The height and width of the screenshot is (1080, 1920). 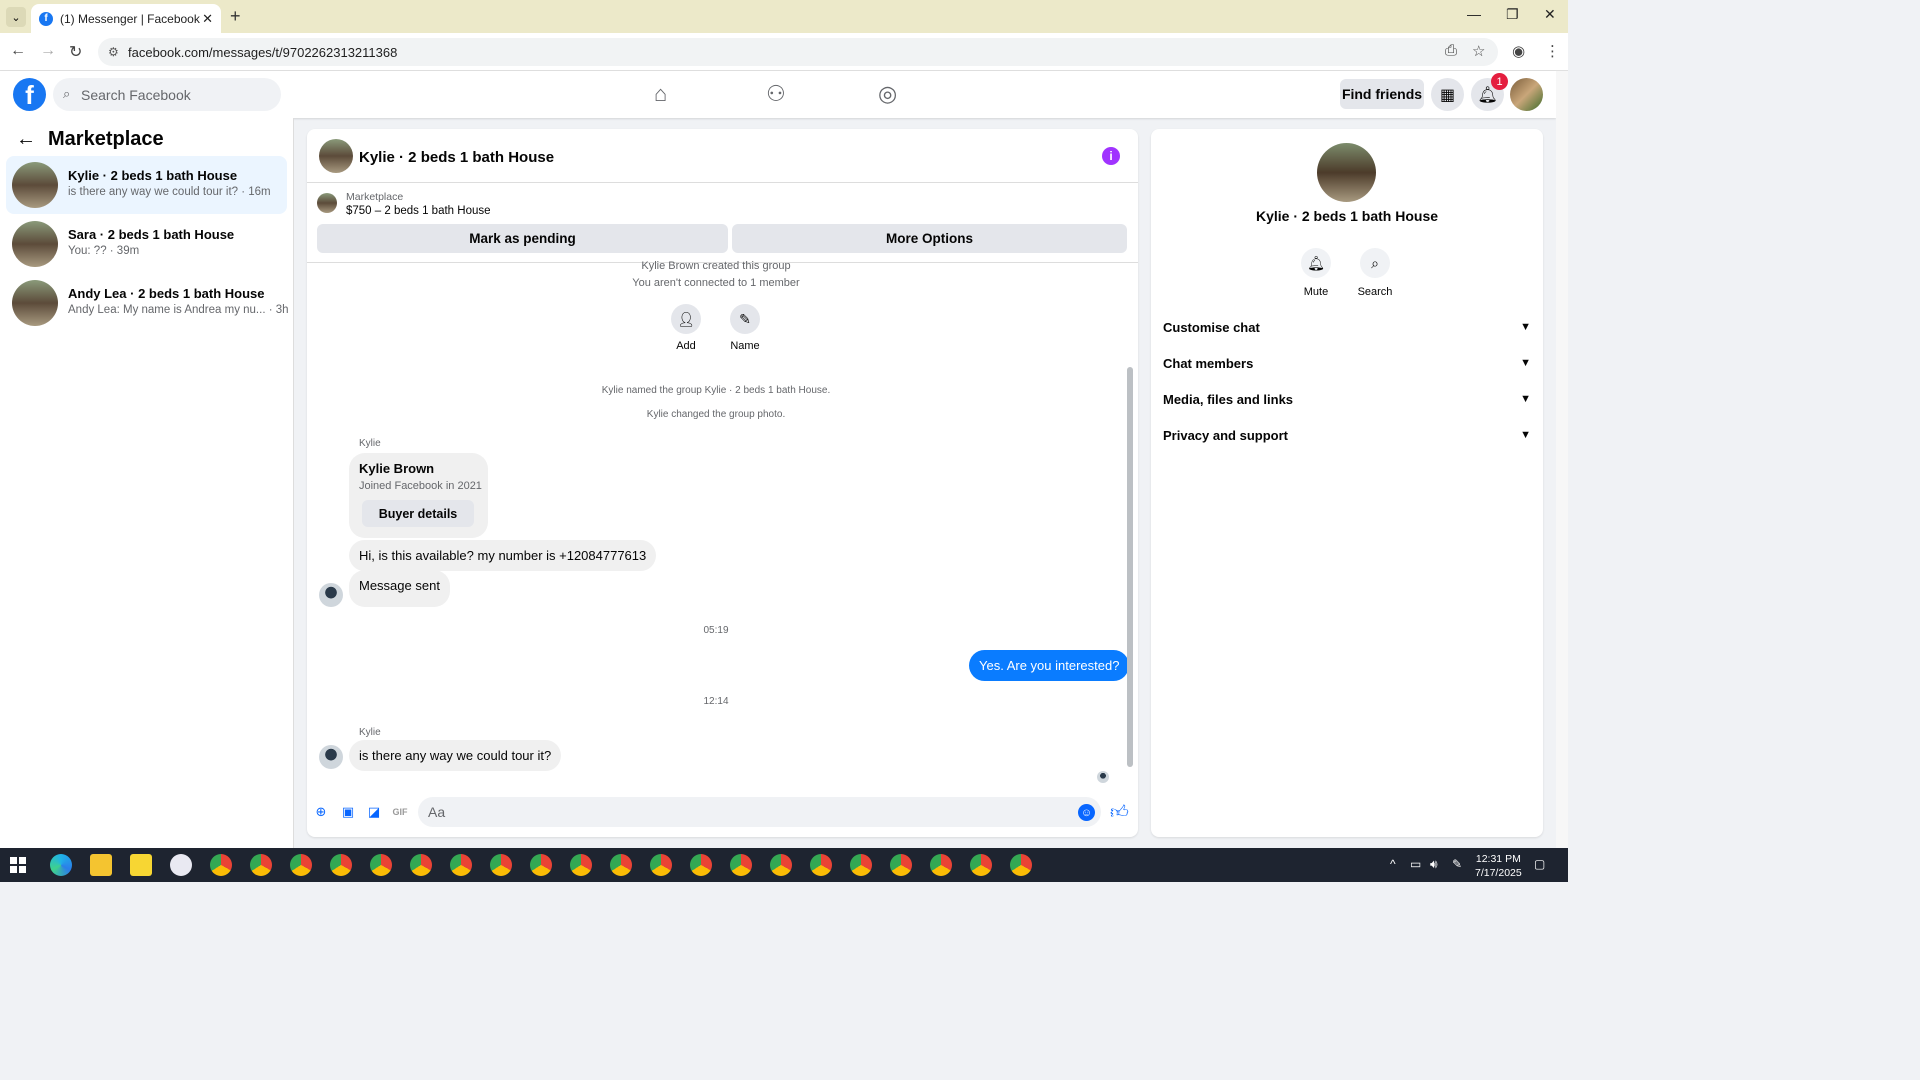 I want to click on taskbar-clock: 12:31 PM 7/17/2025, so click(x=1498, y=866).